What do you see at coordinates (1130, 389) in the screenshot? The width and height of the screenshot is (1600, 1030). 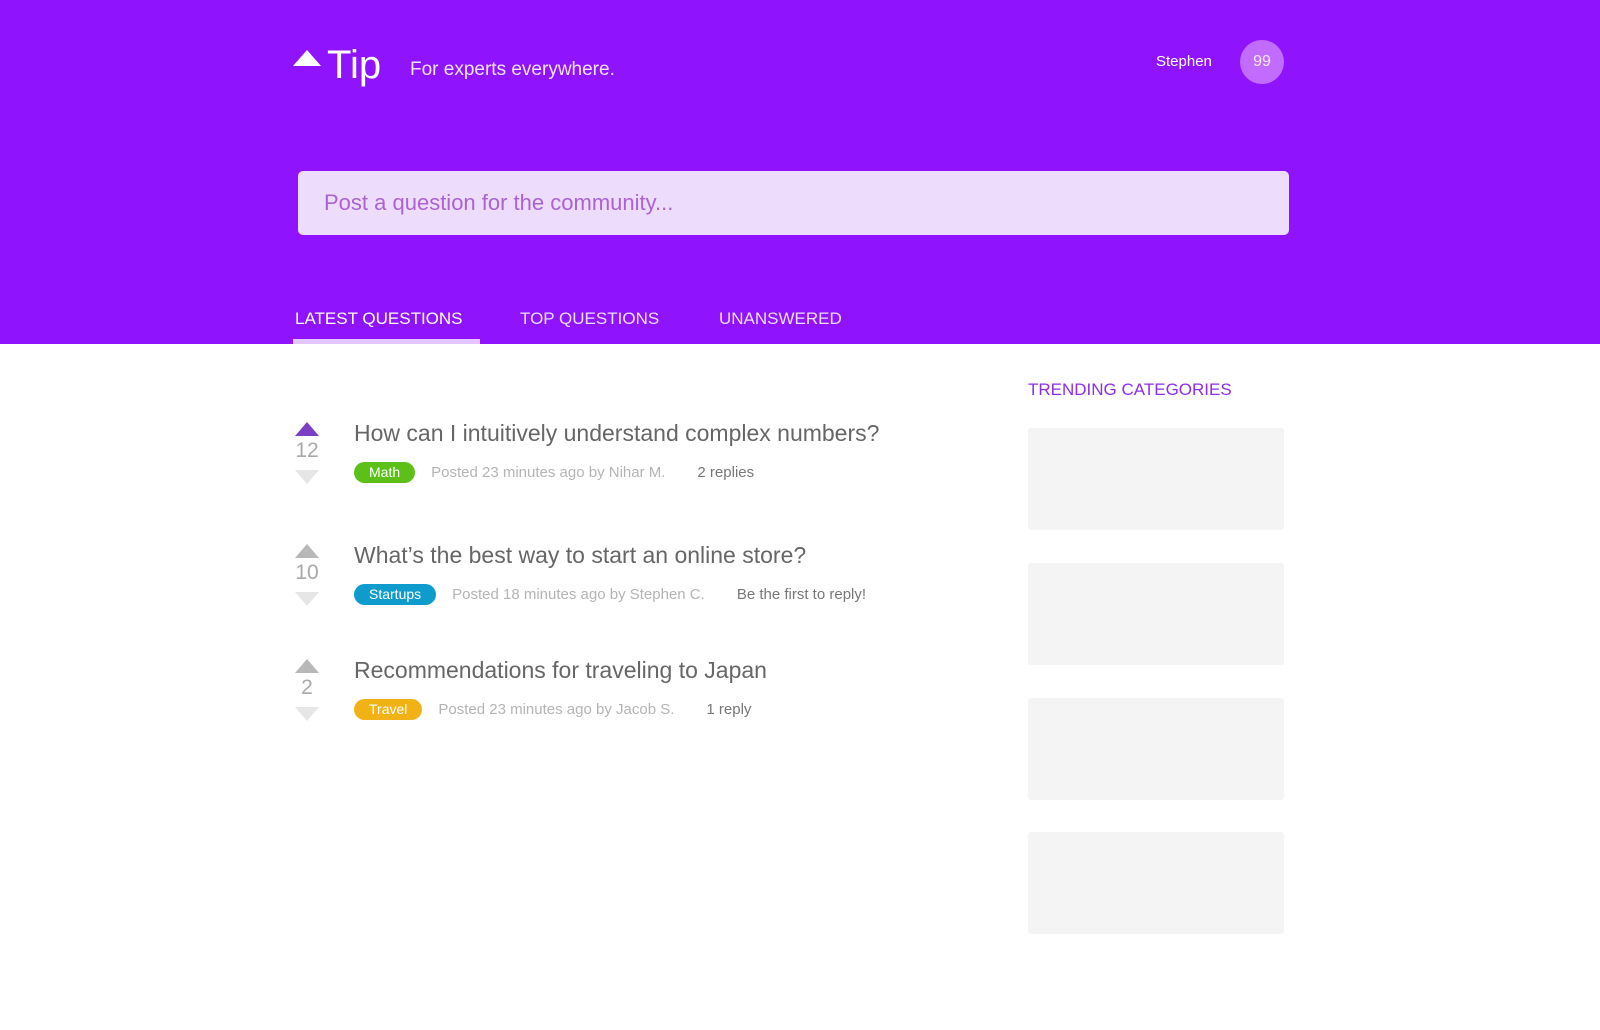 I see `sidebar-title: TRENDING CATEGORIES` at bounding box center [1130, 389].